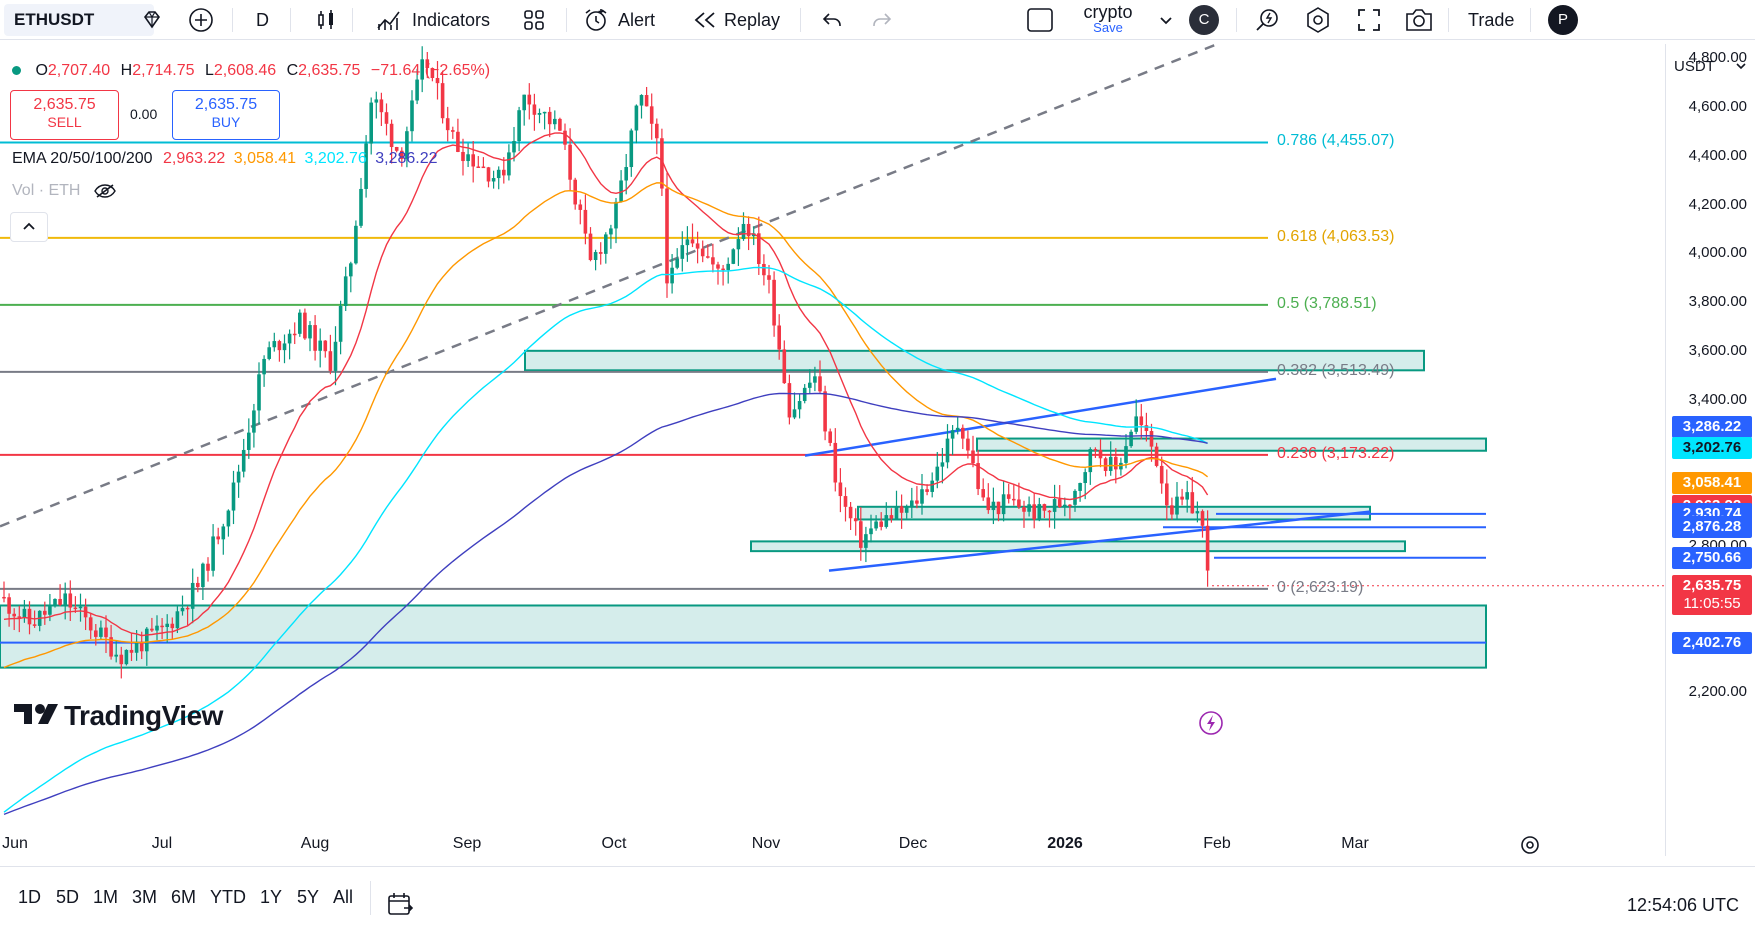  Describe the element at coordinates (1236, 20) in the screenshot. I see `divider` at that location.